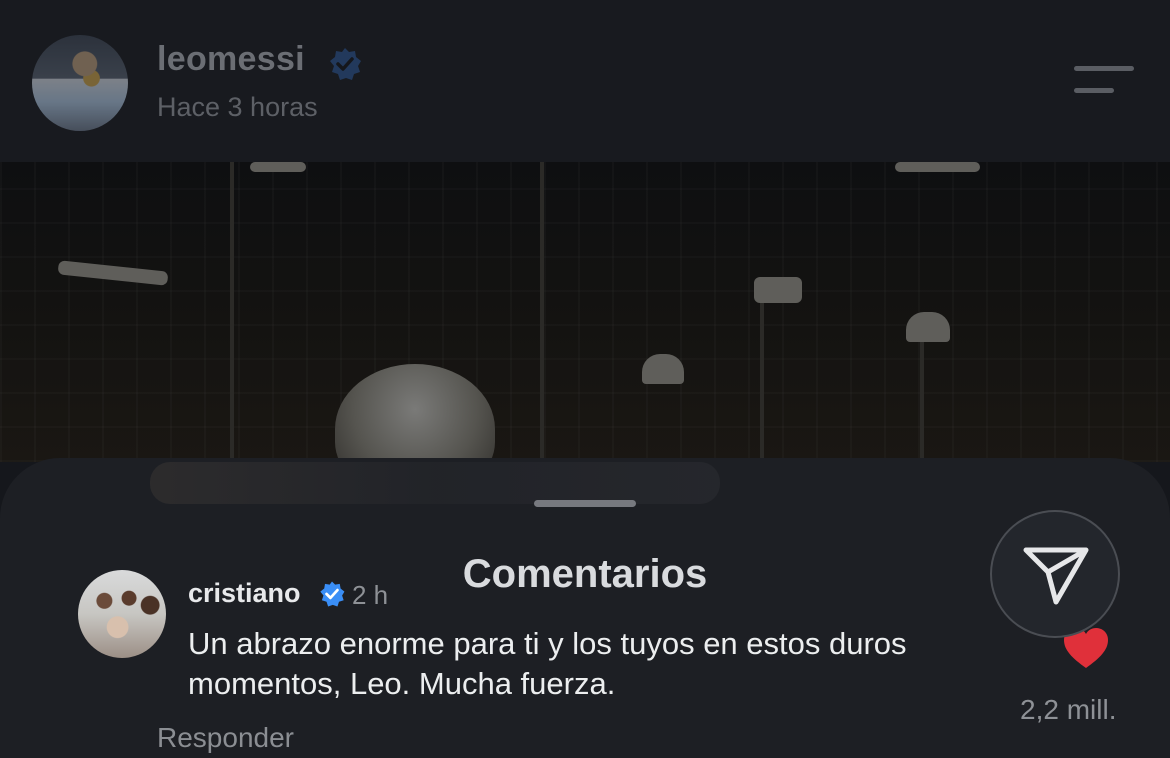  What do you see at coordinates (435, 483) in the screenshot?
I see `blurred-header-strip` at bounding box center [435, 483].